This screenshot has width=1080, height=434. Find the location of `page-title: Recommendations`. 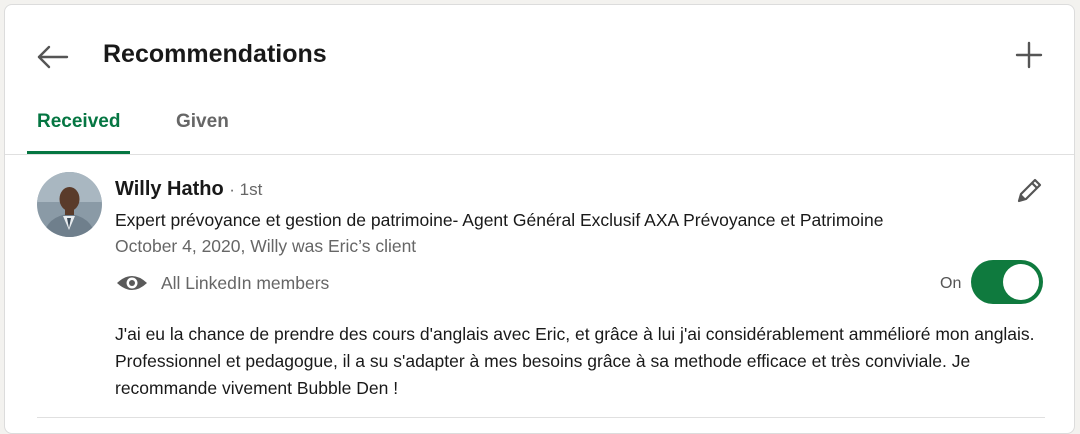

page-title: Recommendations is located at coordinates (215, 54).